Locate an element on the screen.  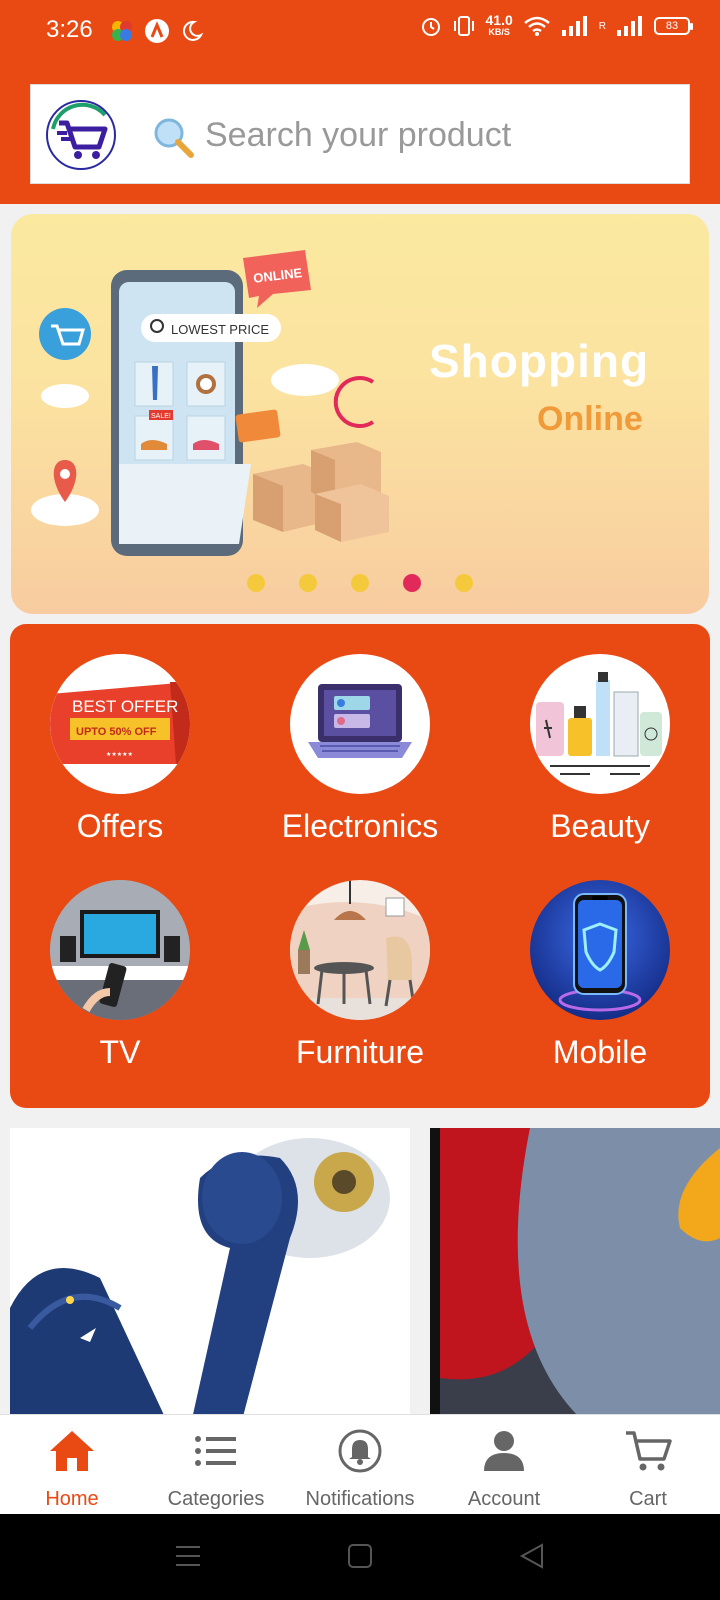
battery-indicator: 83 is located at coordinates (673, 26).